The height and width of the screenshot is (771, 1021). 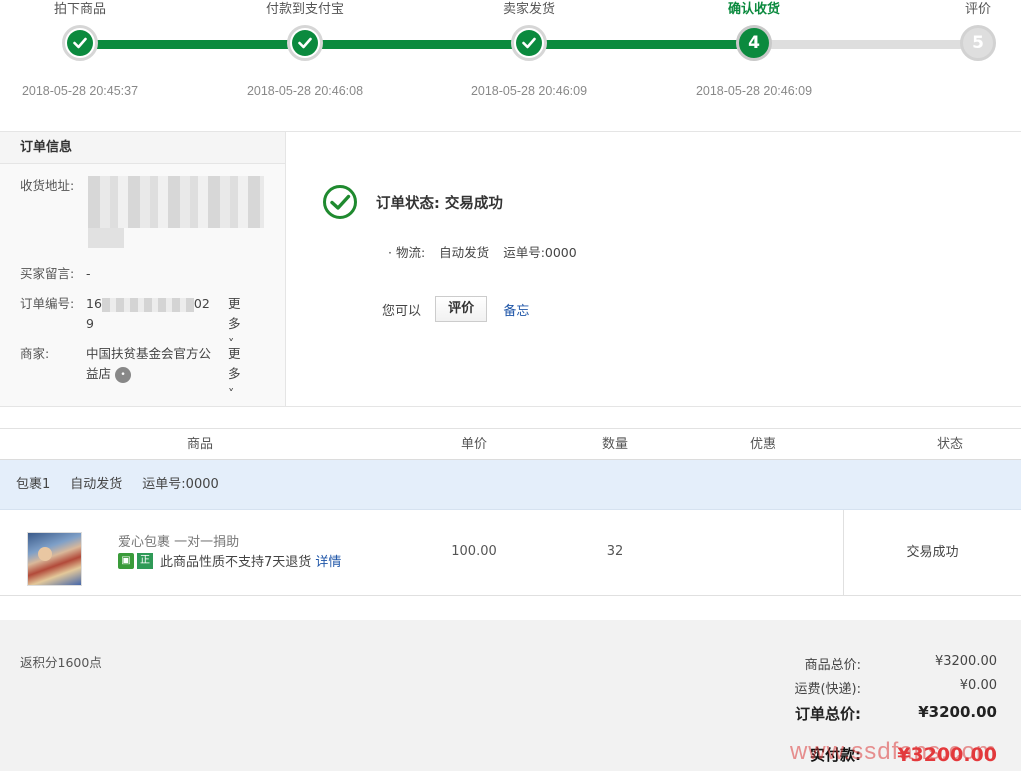 What do you see at coordinates (176, 214) in the screenshot?
I see `address-redacted` at bounding box center [176, 214].